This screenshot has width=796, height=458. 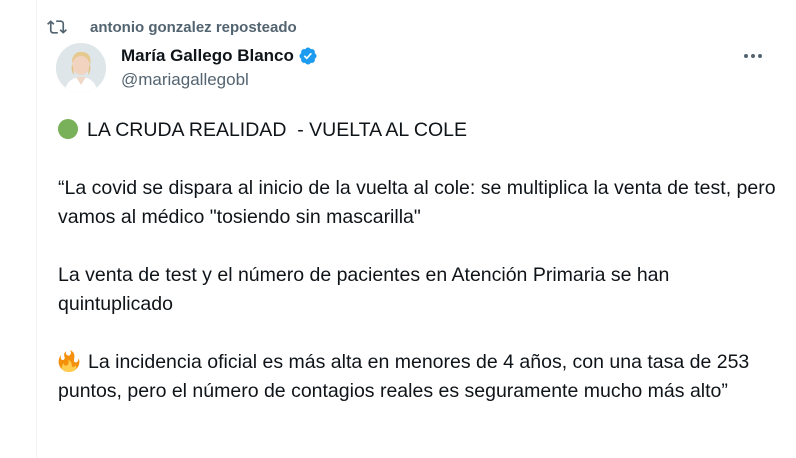 What do you see at coordinates (308, 56) in the screenshot?
I see `verified-badge-icon` at bounding box center [308, 56].